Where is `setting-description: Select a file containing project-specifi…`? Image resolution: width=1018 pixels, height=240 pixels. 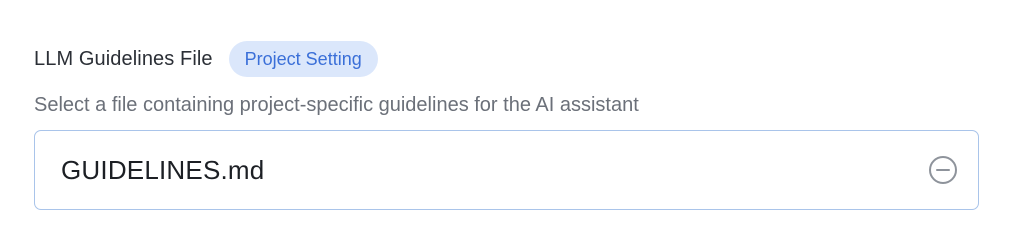
setting-description: Select a file containing project-specifi… is located at coordinates (336, 105).